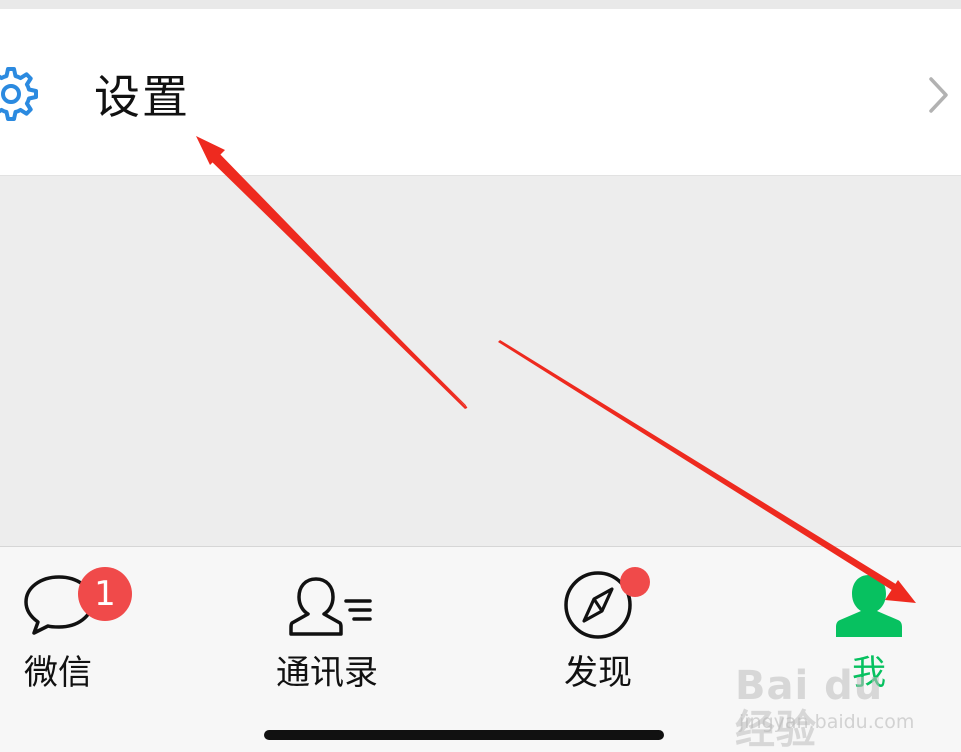 The height and width of the screenshot is (752, 961). I want to click on tab-label-chats: 微信, so click(58, 673).